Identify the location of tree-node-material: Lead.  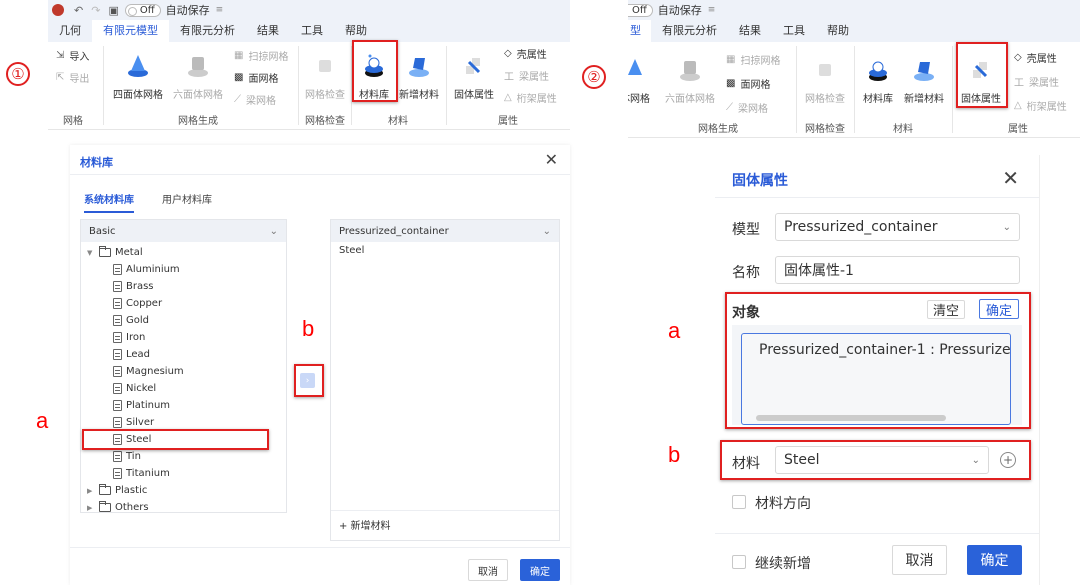
(186, 354).